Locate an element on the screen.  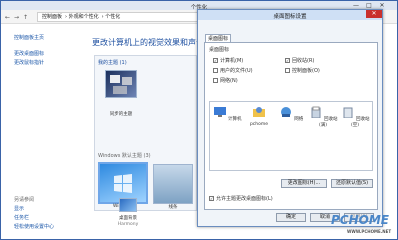
icon-item-recycle-full-label: 回收站(满) is located at coordinates (328, 122).